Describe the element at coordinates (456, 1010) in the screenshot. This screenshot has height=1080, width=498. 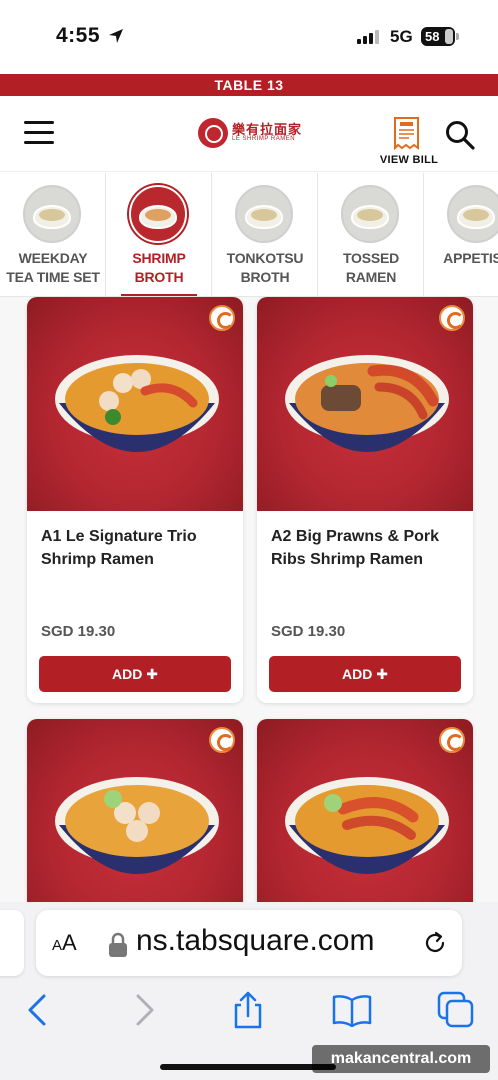
I see `tabs-icon` at that location.